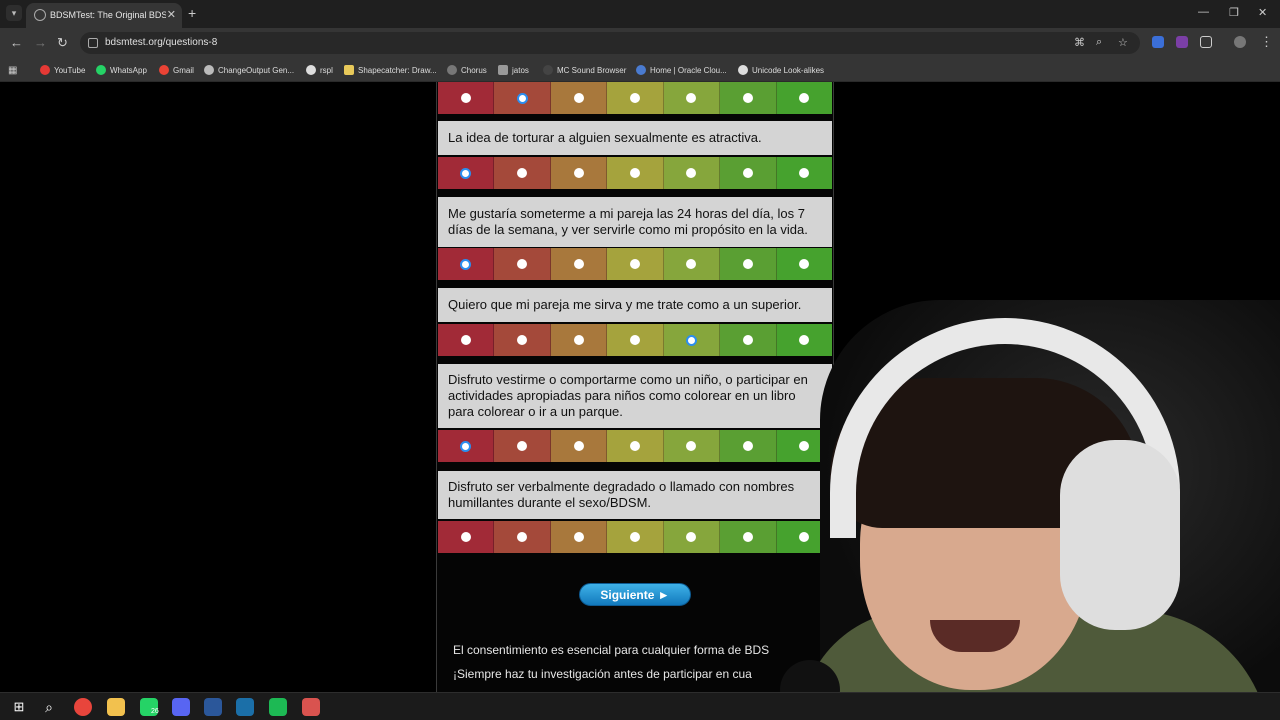 Image resolution: width=1280 pixels, height=720 pixels. I want to click on back-icon: ←, so click(16, 42).